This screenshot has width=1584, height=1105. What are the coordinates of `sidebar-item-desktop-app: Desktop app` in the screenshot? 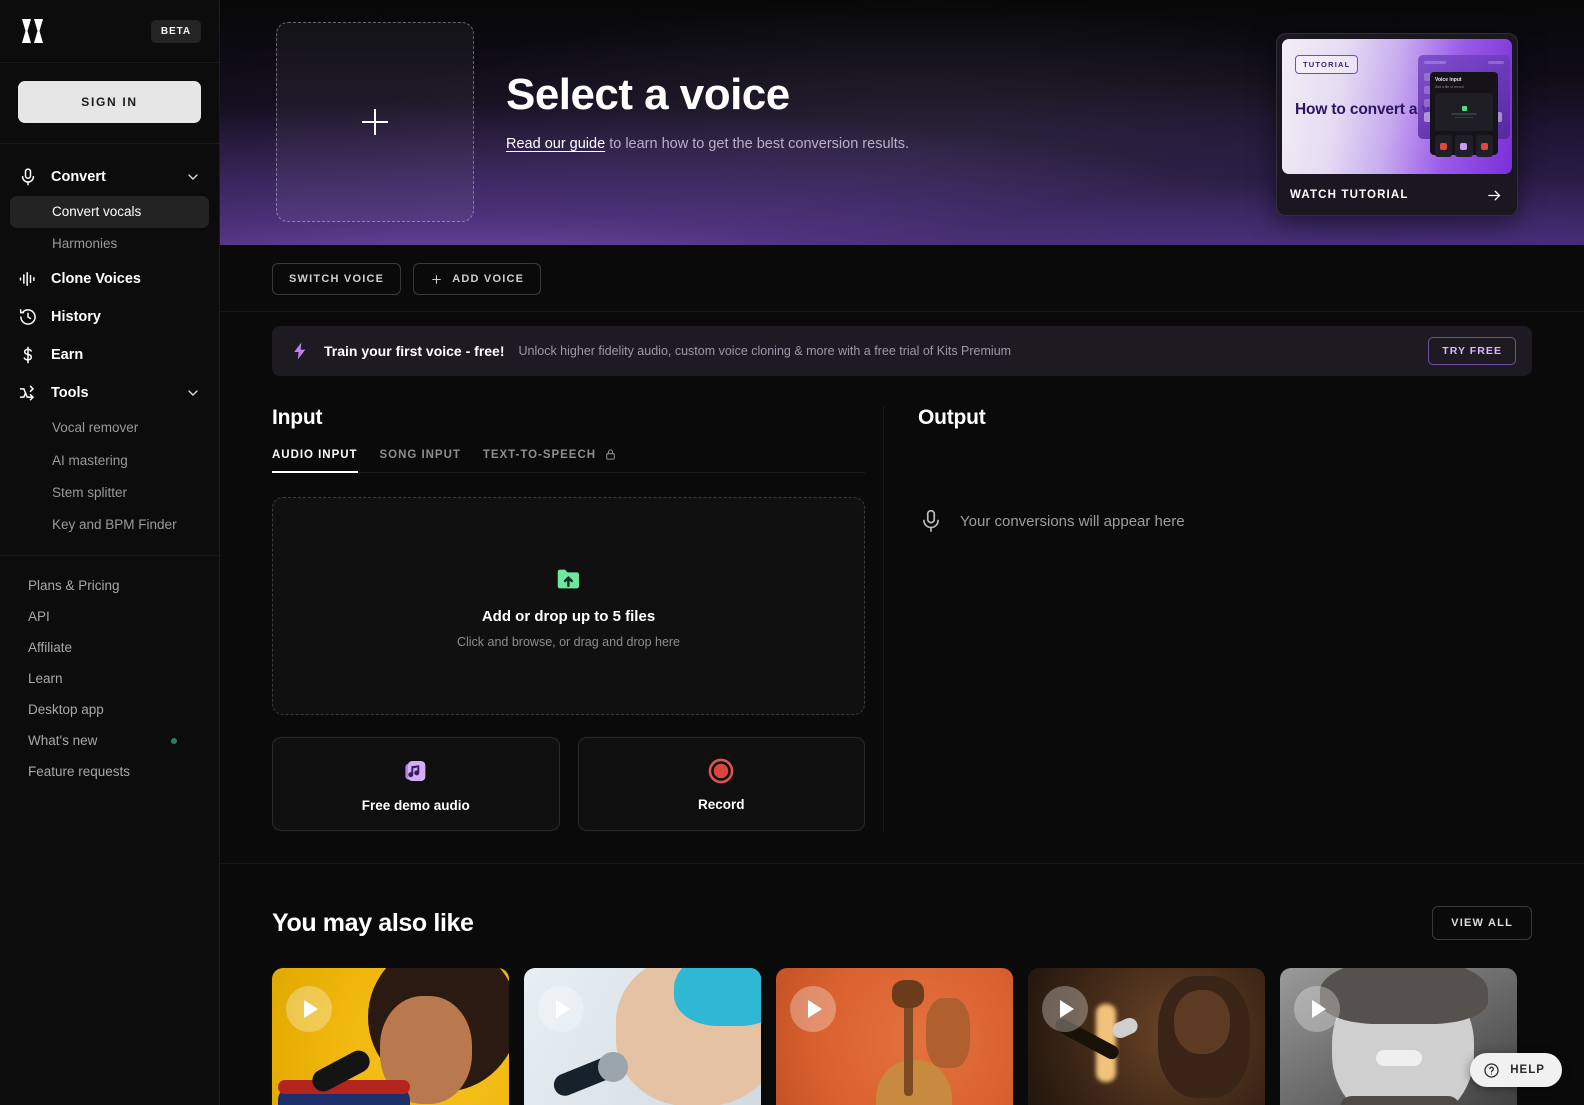 It's located at (109, 709).